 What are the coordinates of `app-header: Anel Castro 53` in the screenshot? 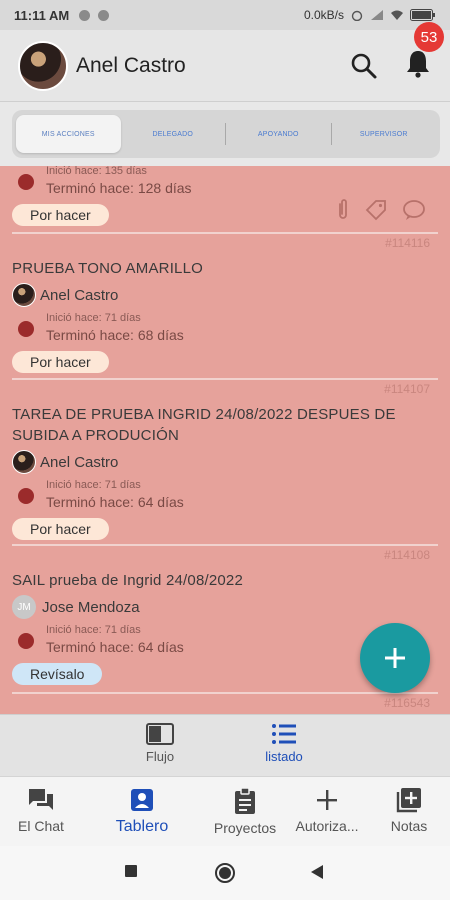 It's located at (225, 62).